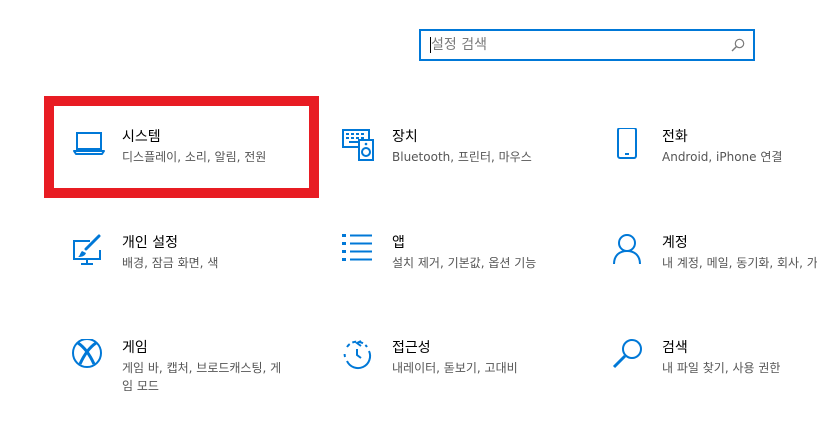  What do you see at coordinates (398, 243) in the screenshot?
I see `tile-title: 앱` at bounding box center [398, 243].